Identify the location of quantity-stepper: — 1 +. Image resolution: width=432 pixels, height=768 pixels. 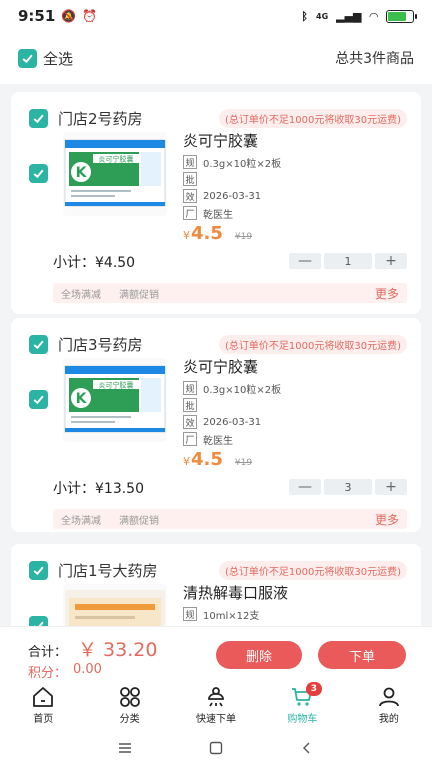
(348, 261).